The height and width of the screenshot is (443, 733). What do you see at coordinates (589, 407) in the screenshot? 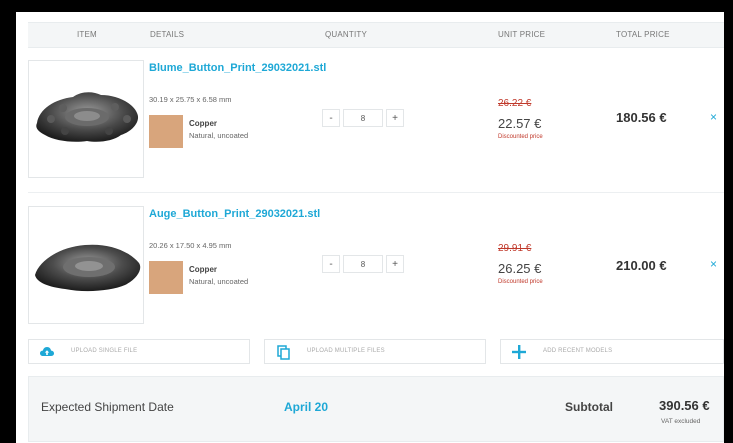
I see `subtotal-label: Subtotal` at bounding box center [589, 407].